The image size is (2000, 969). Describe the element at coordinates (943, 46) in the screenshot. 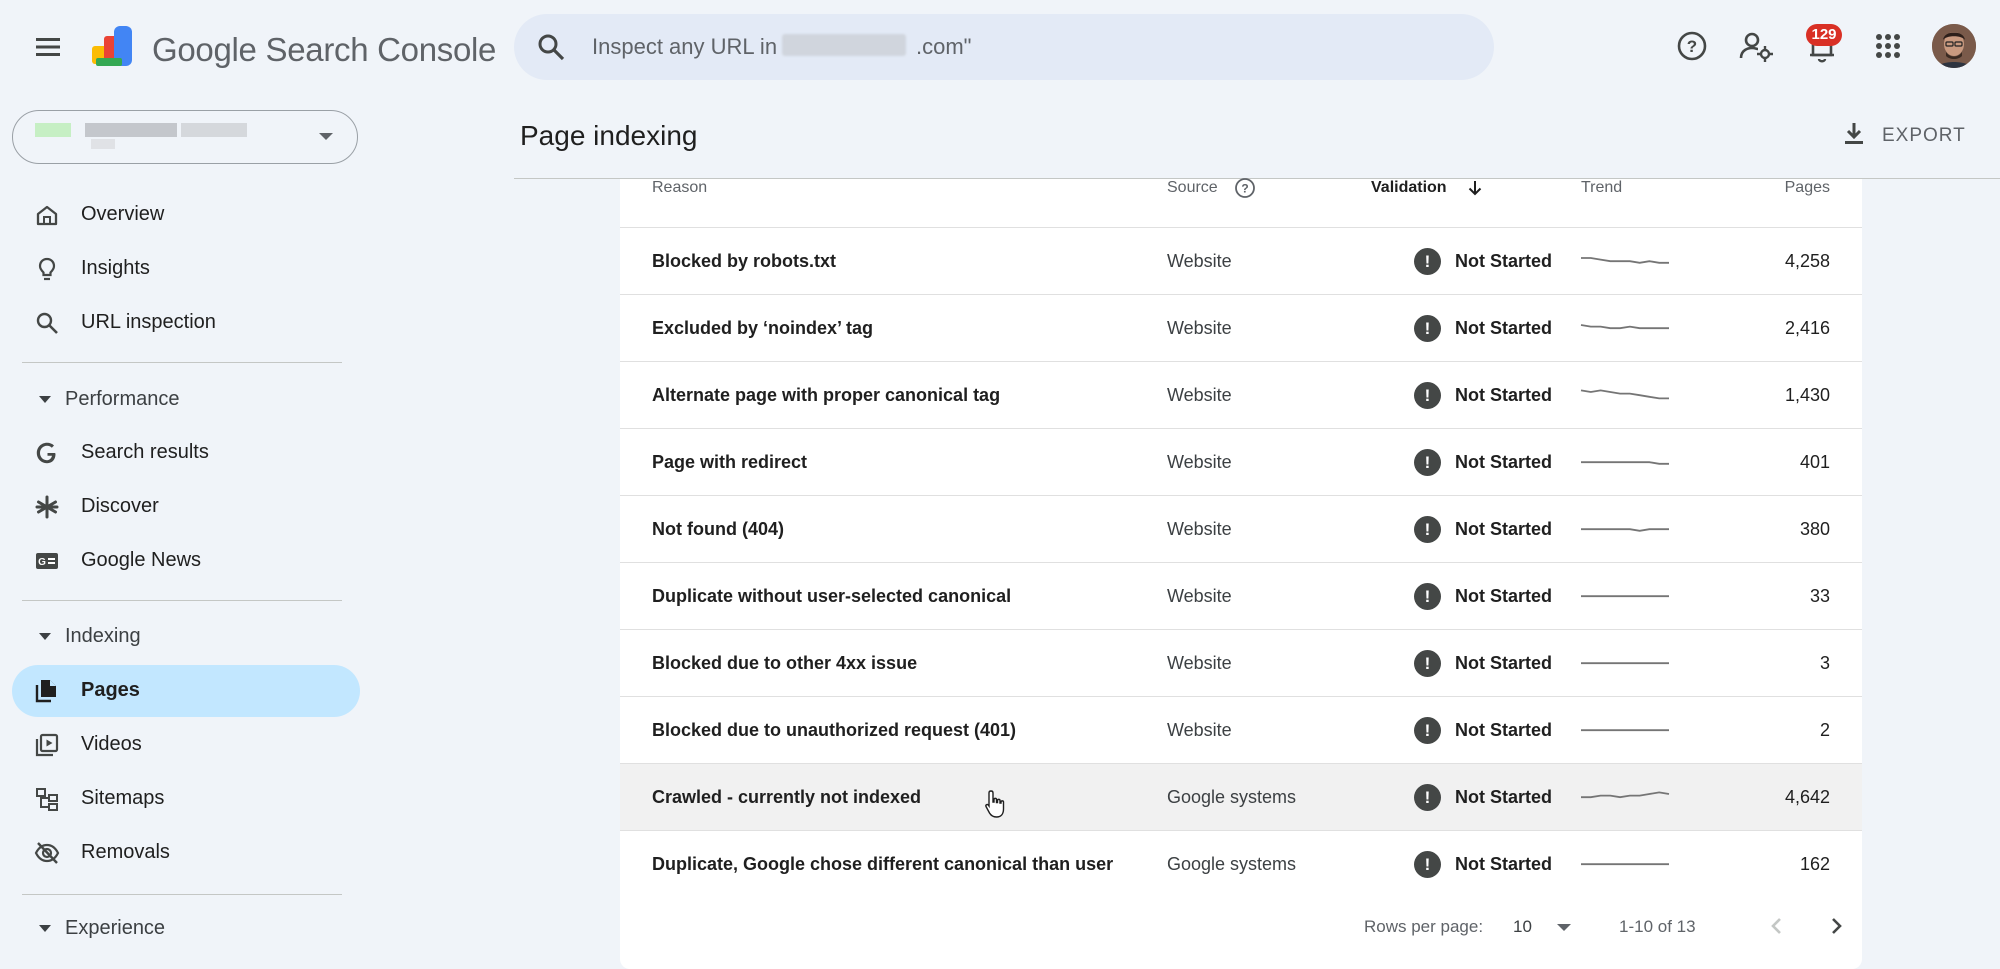

I see `search-placeholder-end: .com"` at that location.